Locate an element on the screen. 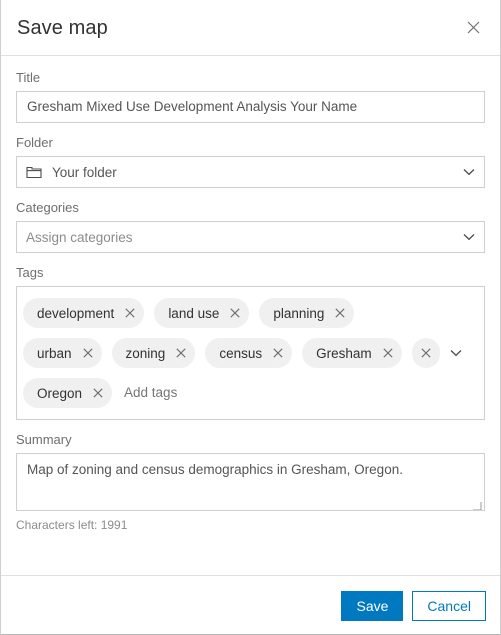  save-button: Save is located at coordinates (372, 605).